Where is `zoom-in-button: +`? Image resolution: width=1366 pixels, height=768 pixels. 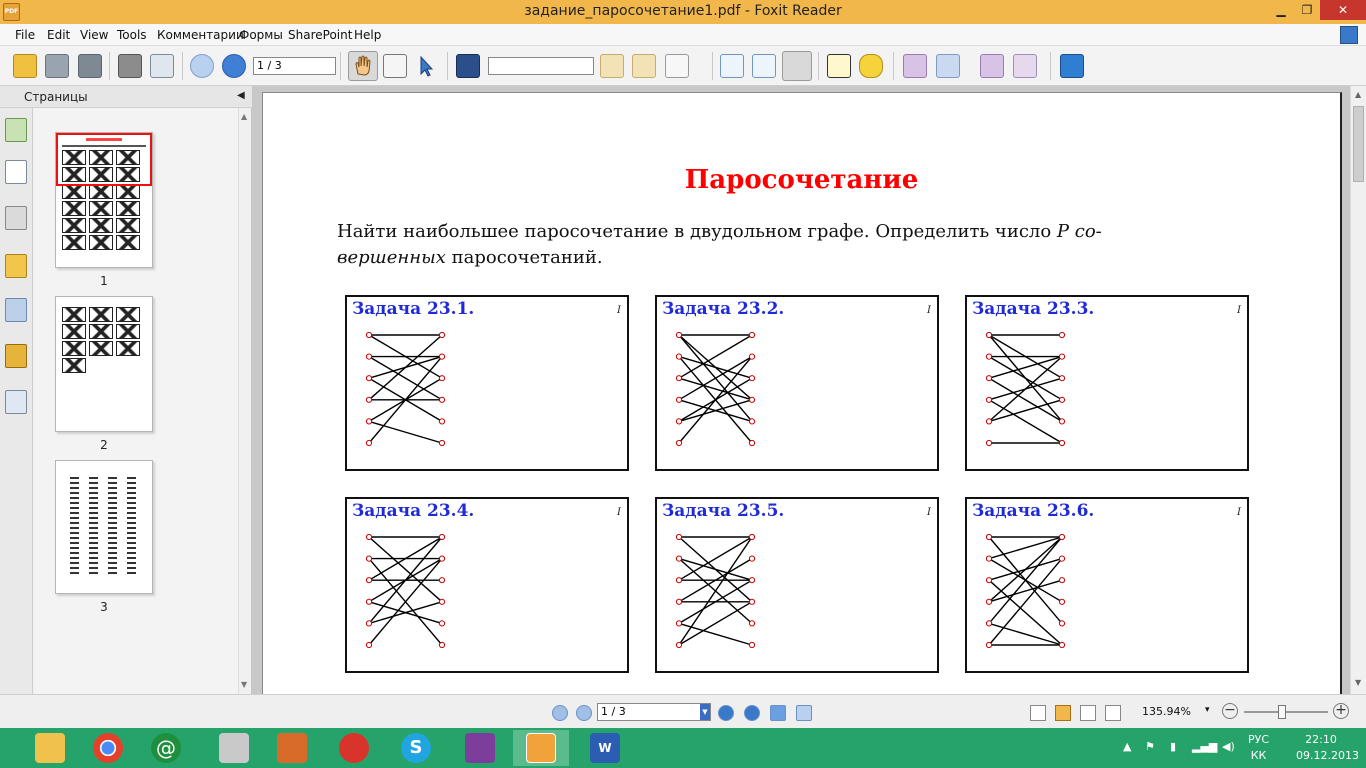
zoom-in-button: + is located at coordinates (1341, 711).